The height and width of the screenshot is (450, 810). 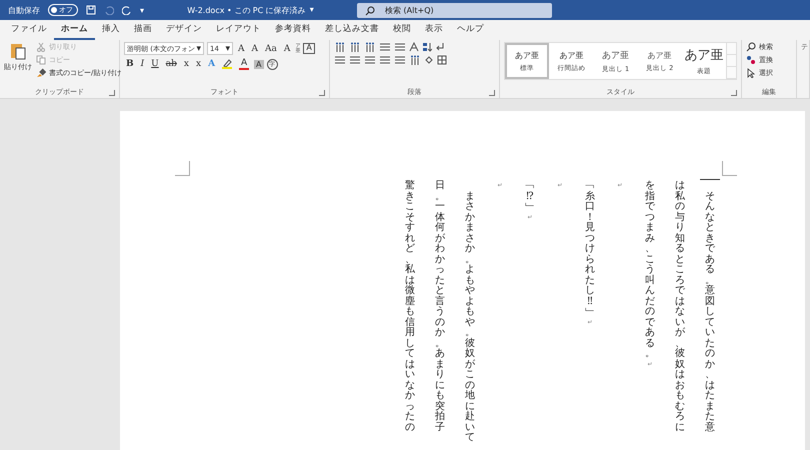 What do you see at coordinates (41, 73) in the screenshot?
I see `paintbrush-icon` at bounding box center [41, 73].